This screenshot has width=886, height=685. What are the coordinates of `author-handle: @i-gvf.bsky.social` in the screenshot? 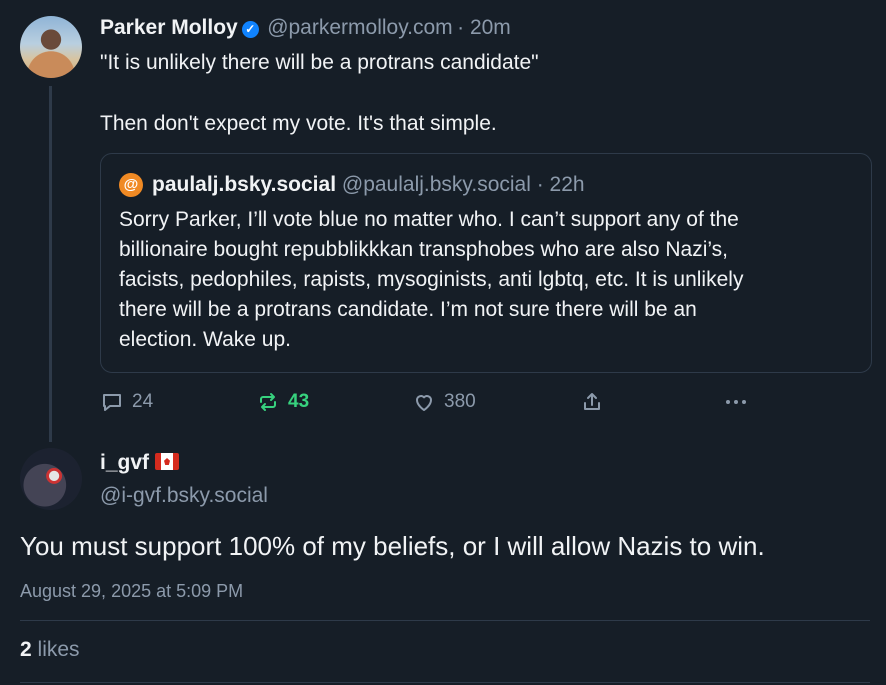 It's located at (184, 496).